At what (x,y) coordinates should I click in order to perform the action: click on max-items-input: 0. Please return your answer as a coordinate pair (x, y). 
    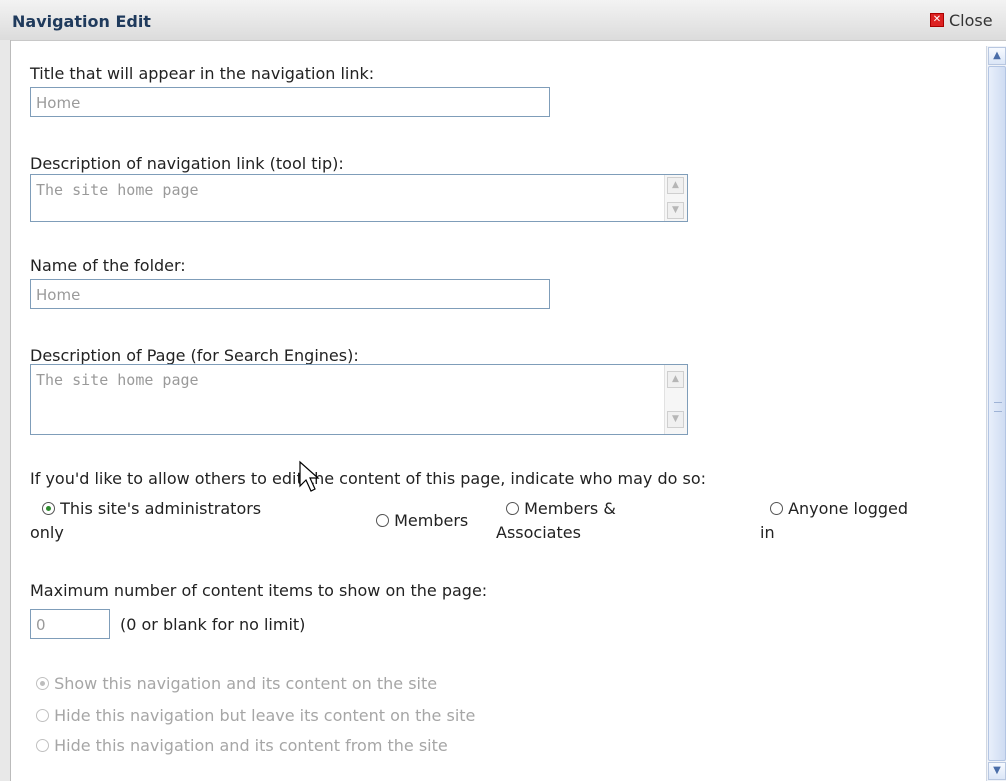
    Looking at the image, I should click on (70, 624).